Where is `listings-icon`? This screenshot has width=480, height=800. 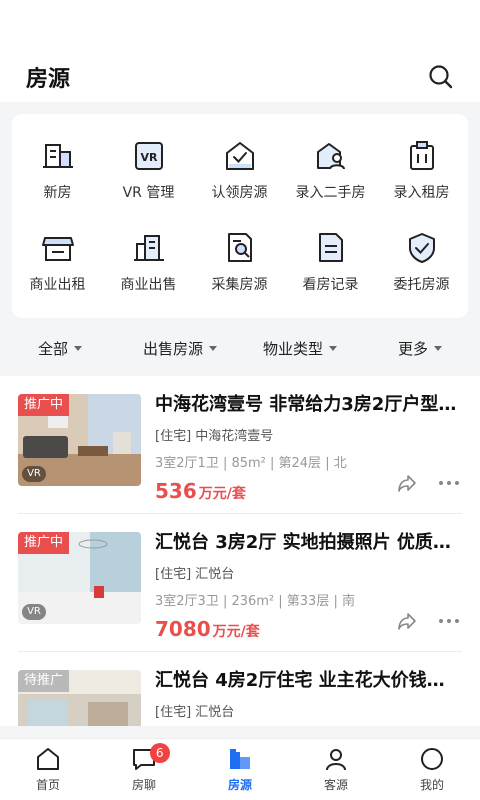 listings-icon is located at coordinates (240, 759).